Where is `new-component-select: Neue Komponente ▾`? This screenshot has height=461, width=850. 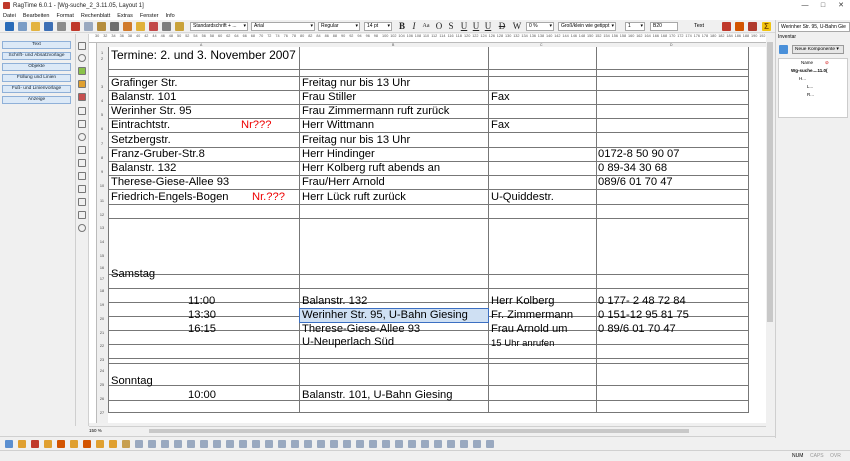 new-component-select: Neue Komponente ▾ is located at coordinates (818, 49).